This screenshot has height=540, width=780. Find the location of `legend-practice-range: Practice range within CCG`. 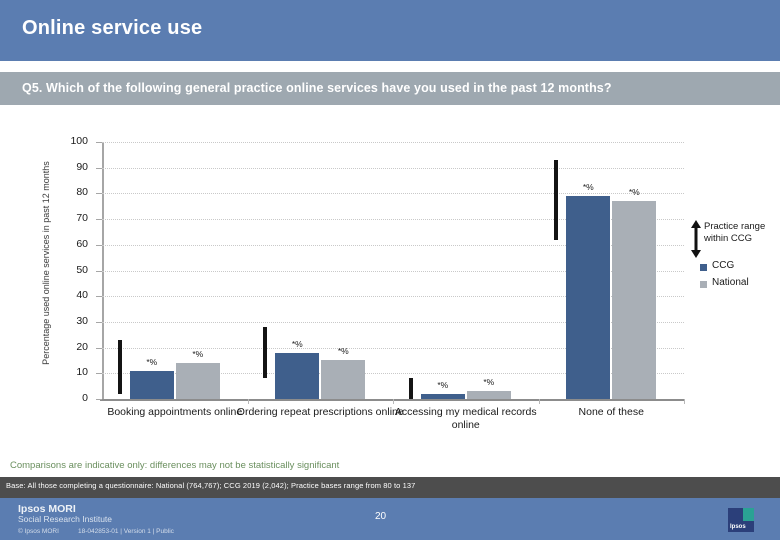

legend-practice-range: Practice range within CCG is located at coordinates (735, 239).